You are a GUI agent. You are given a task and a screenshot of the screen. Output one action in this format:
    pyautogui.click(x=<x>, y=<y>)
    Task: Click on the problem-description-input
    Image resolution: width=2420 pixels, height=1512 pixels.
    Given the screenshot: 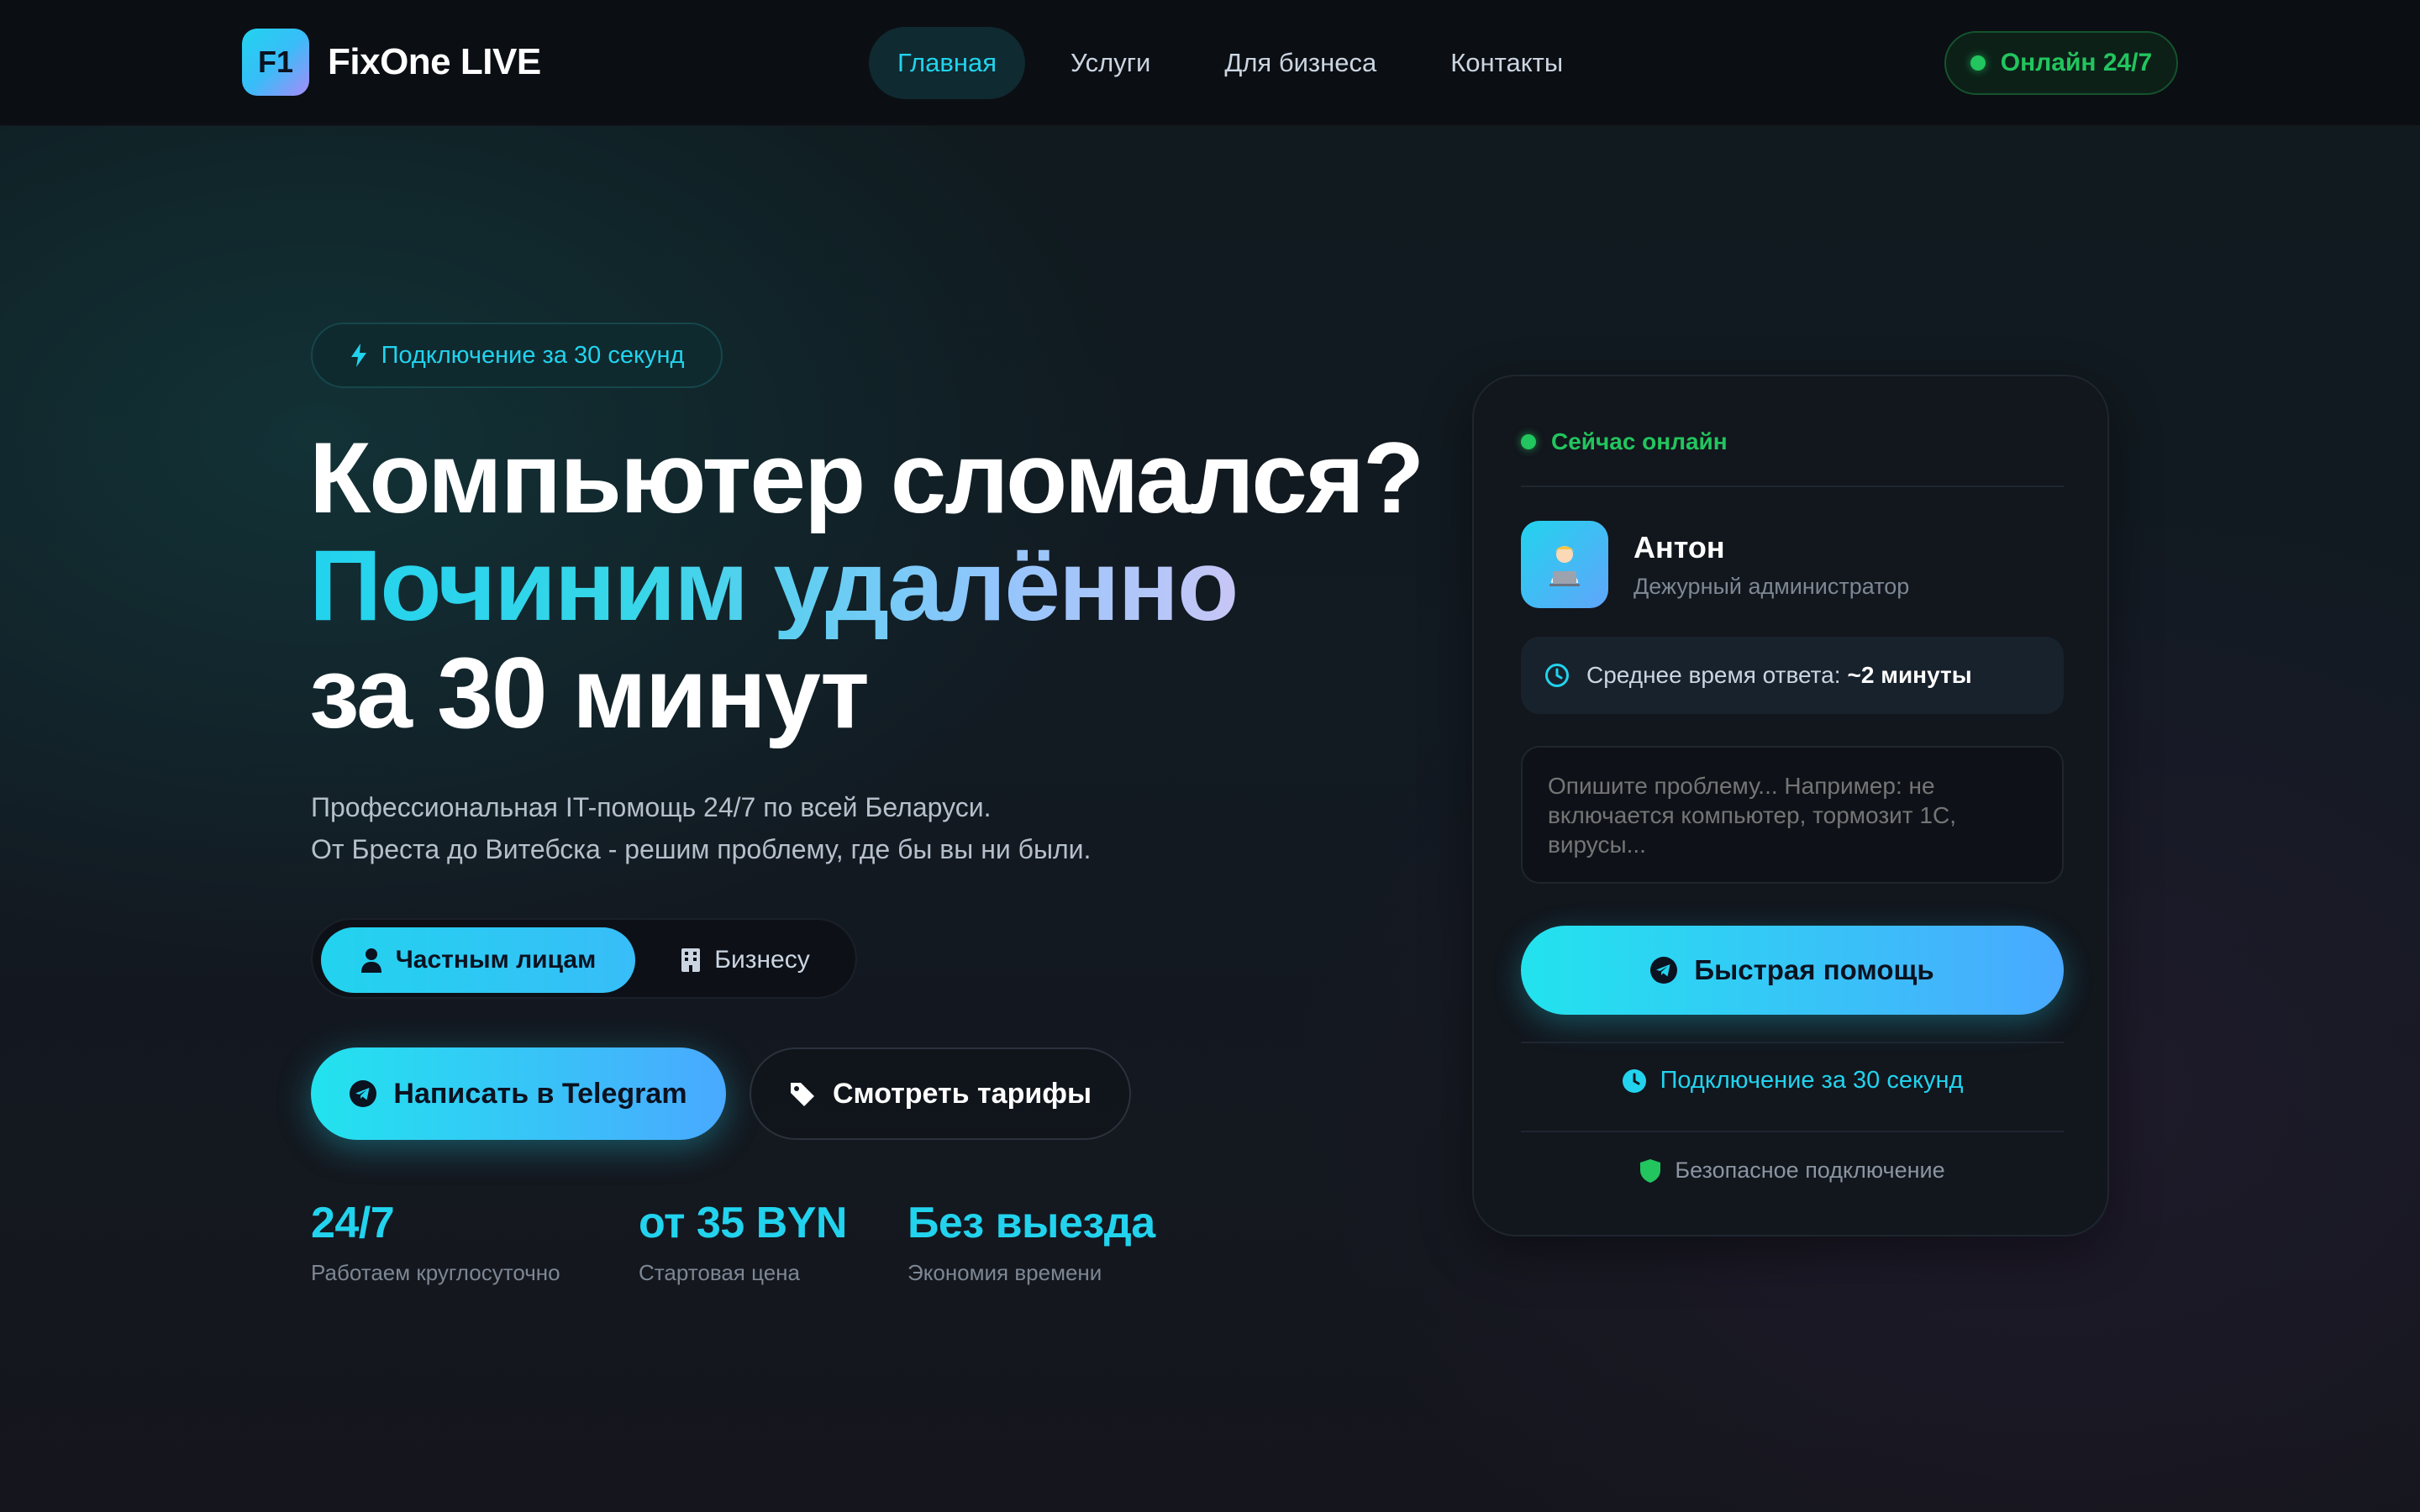 What is the action you would take?
    pyautogui.click(x=1793, y=815)
    